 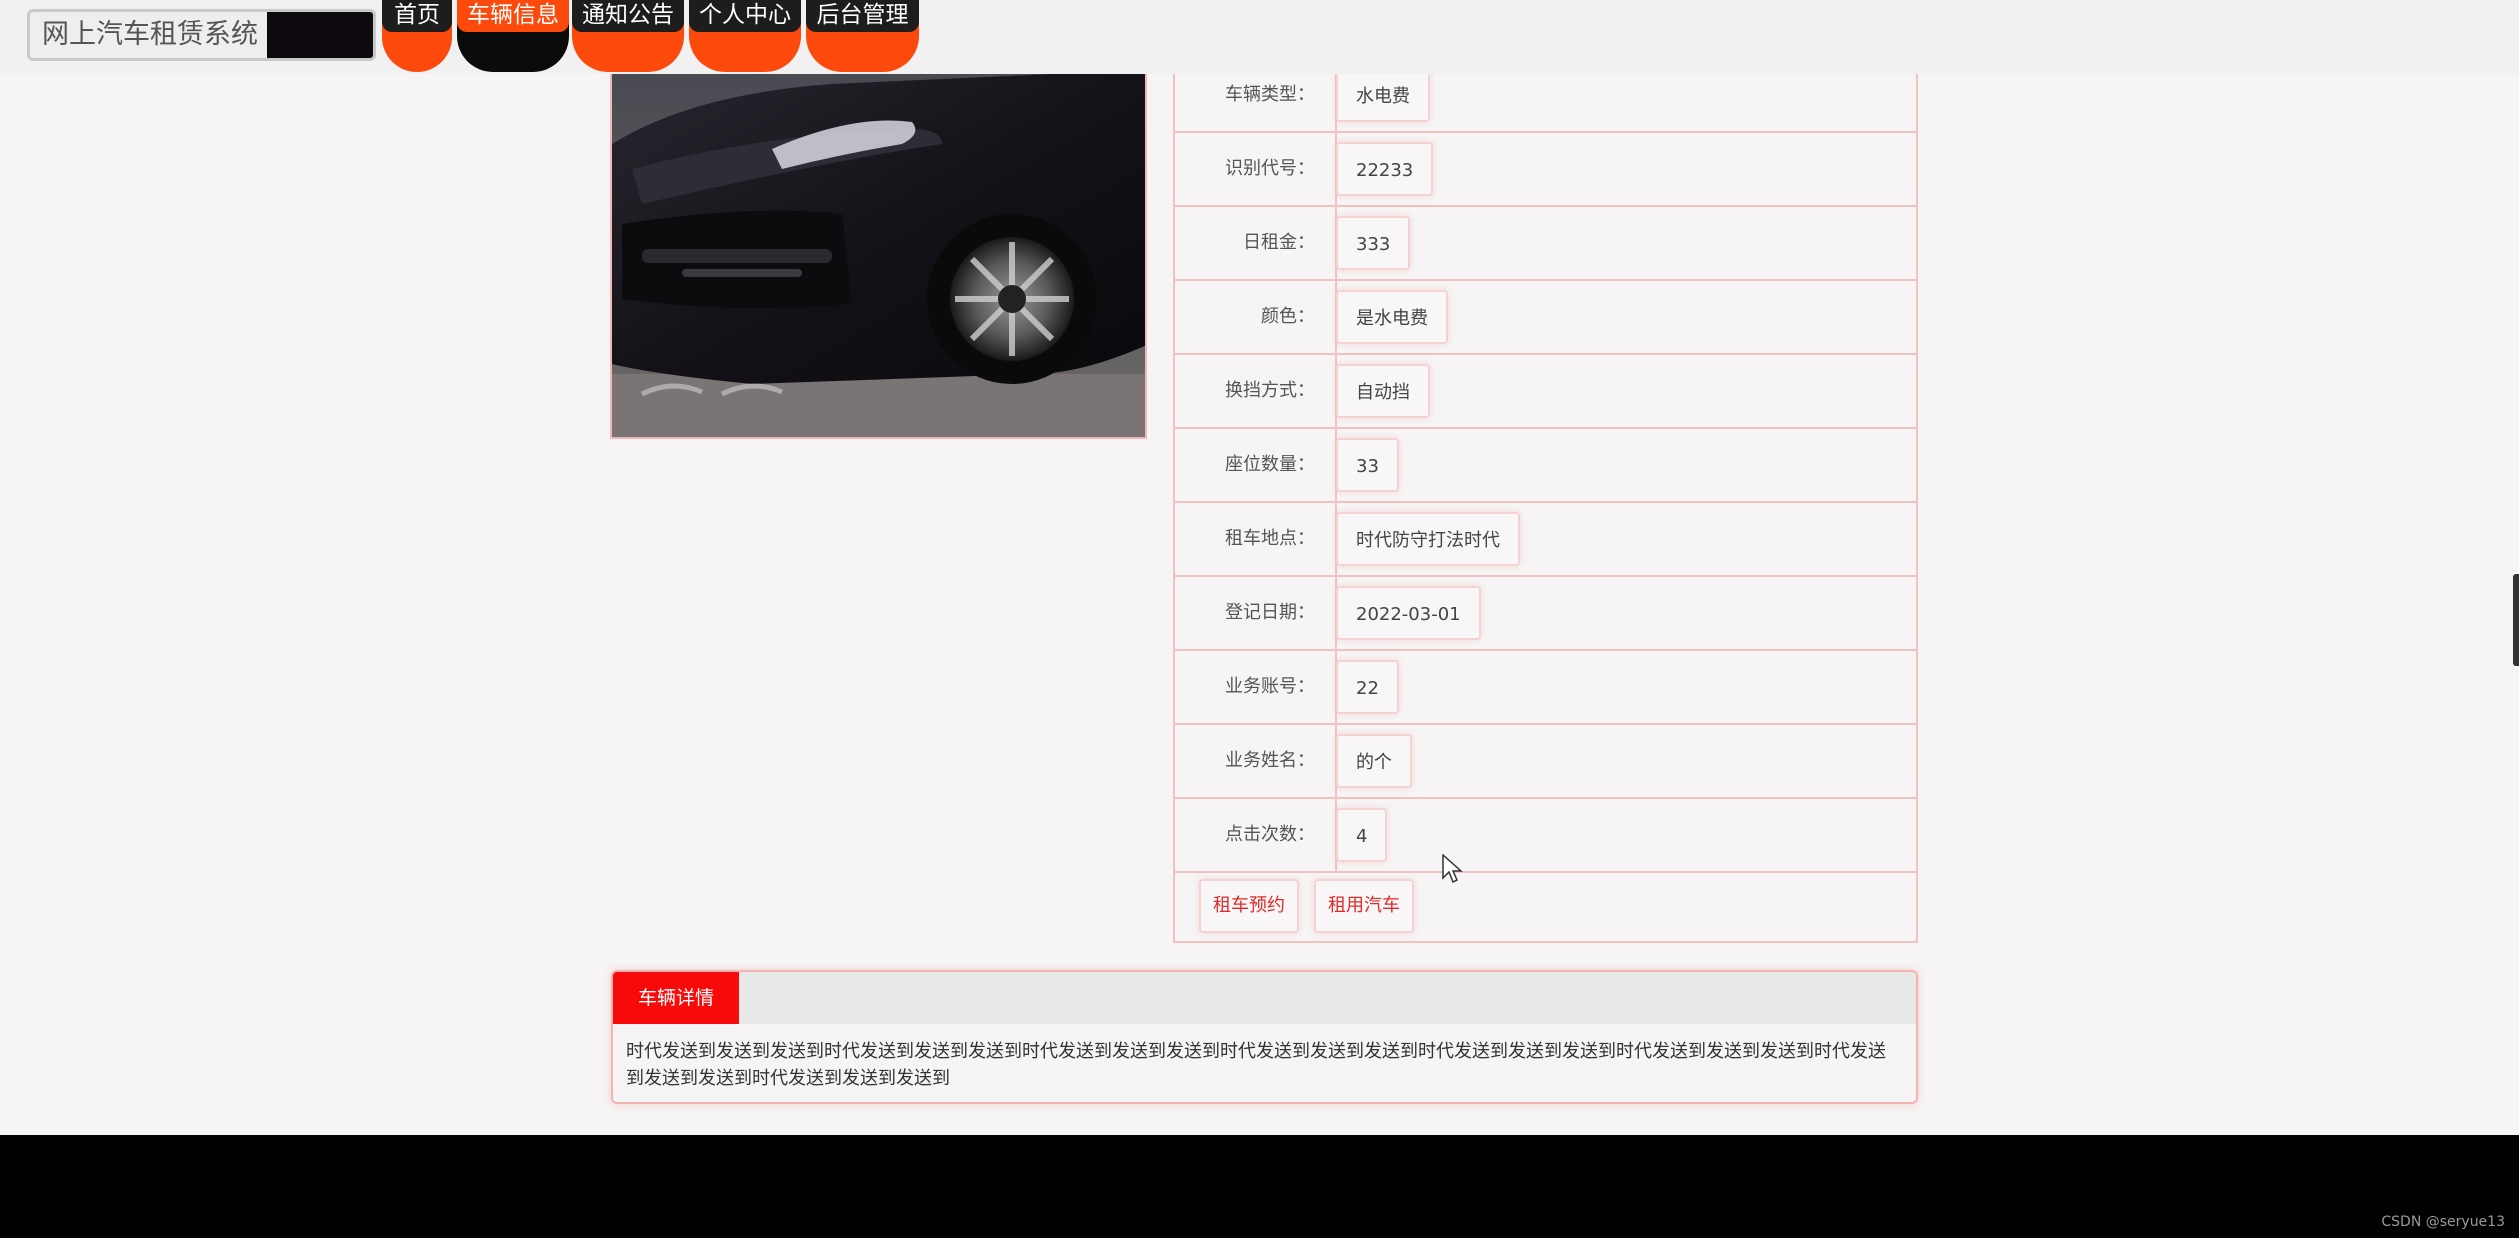 I want to click on car-illustration, so click(x=878, y=255).